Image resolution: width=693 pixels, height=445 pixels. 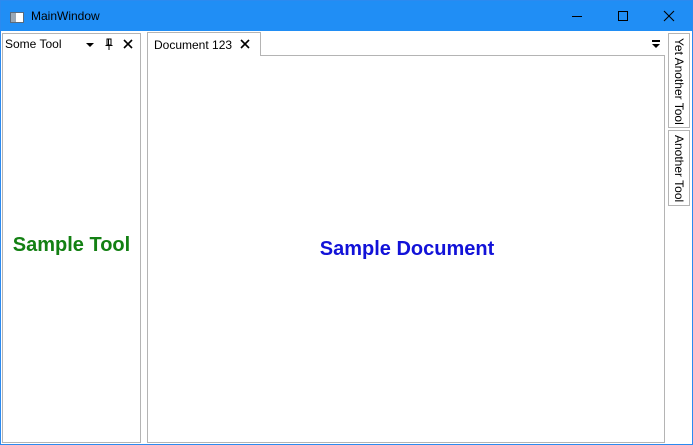 What do you see at coordinates (17, 16) in the screenshot?
I see `app-window-icon` at bounding box center [17, 16].